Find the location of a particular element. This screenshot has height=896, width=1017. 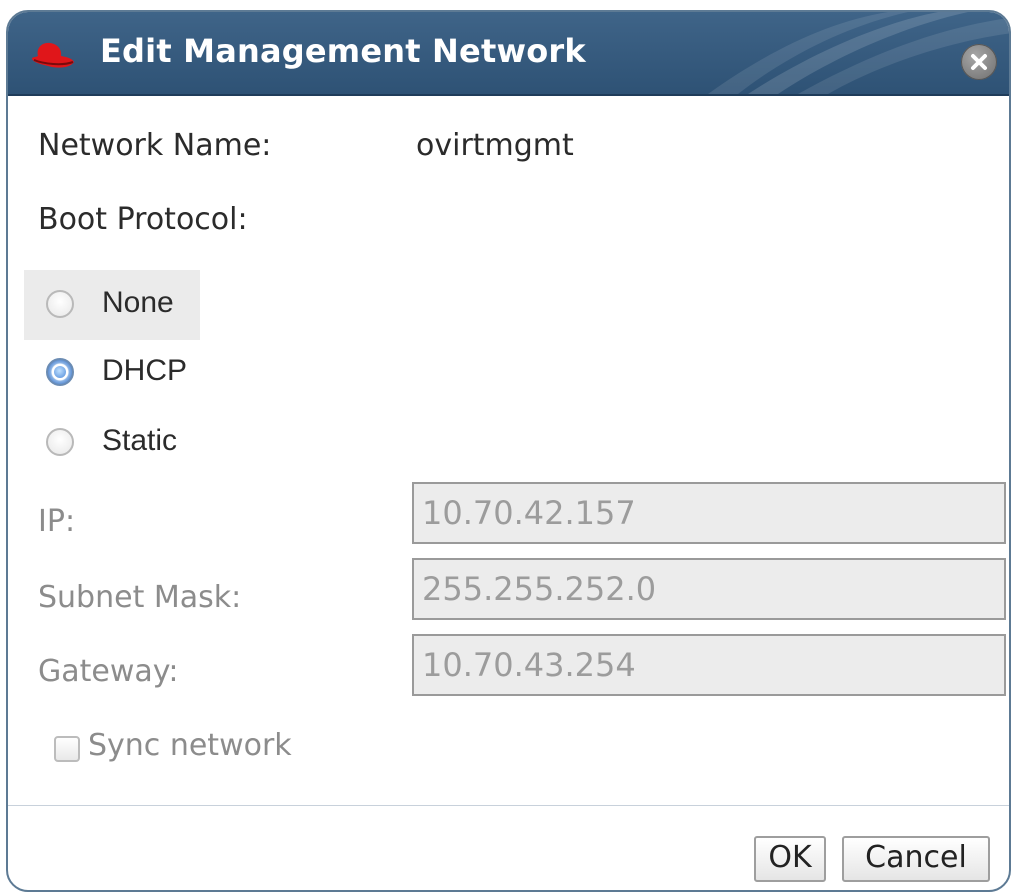

radio-none is located at coordinates (60, 304).